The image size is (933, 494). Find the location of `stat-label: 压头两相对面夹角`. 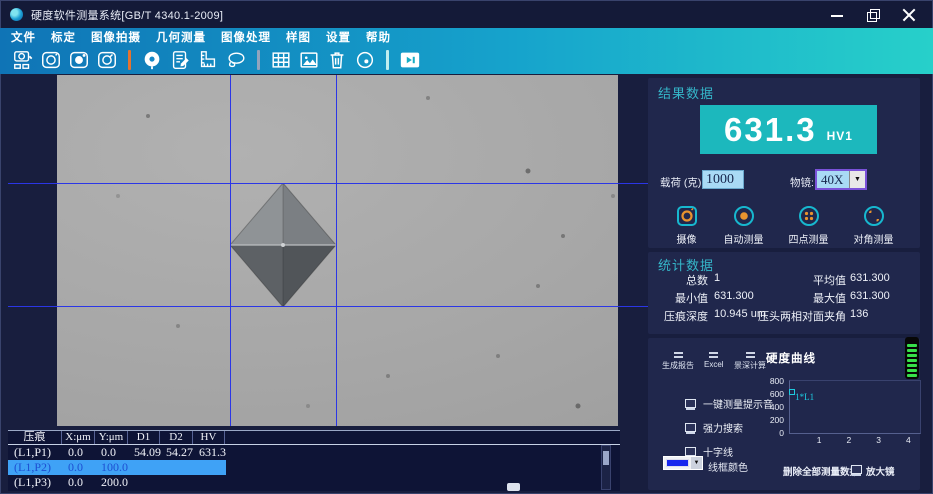

stat-label: 压头两相对面夹角 is located at coordinates (802, 317).